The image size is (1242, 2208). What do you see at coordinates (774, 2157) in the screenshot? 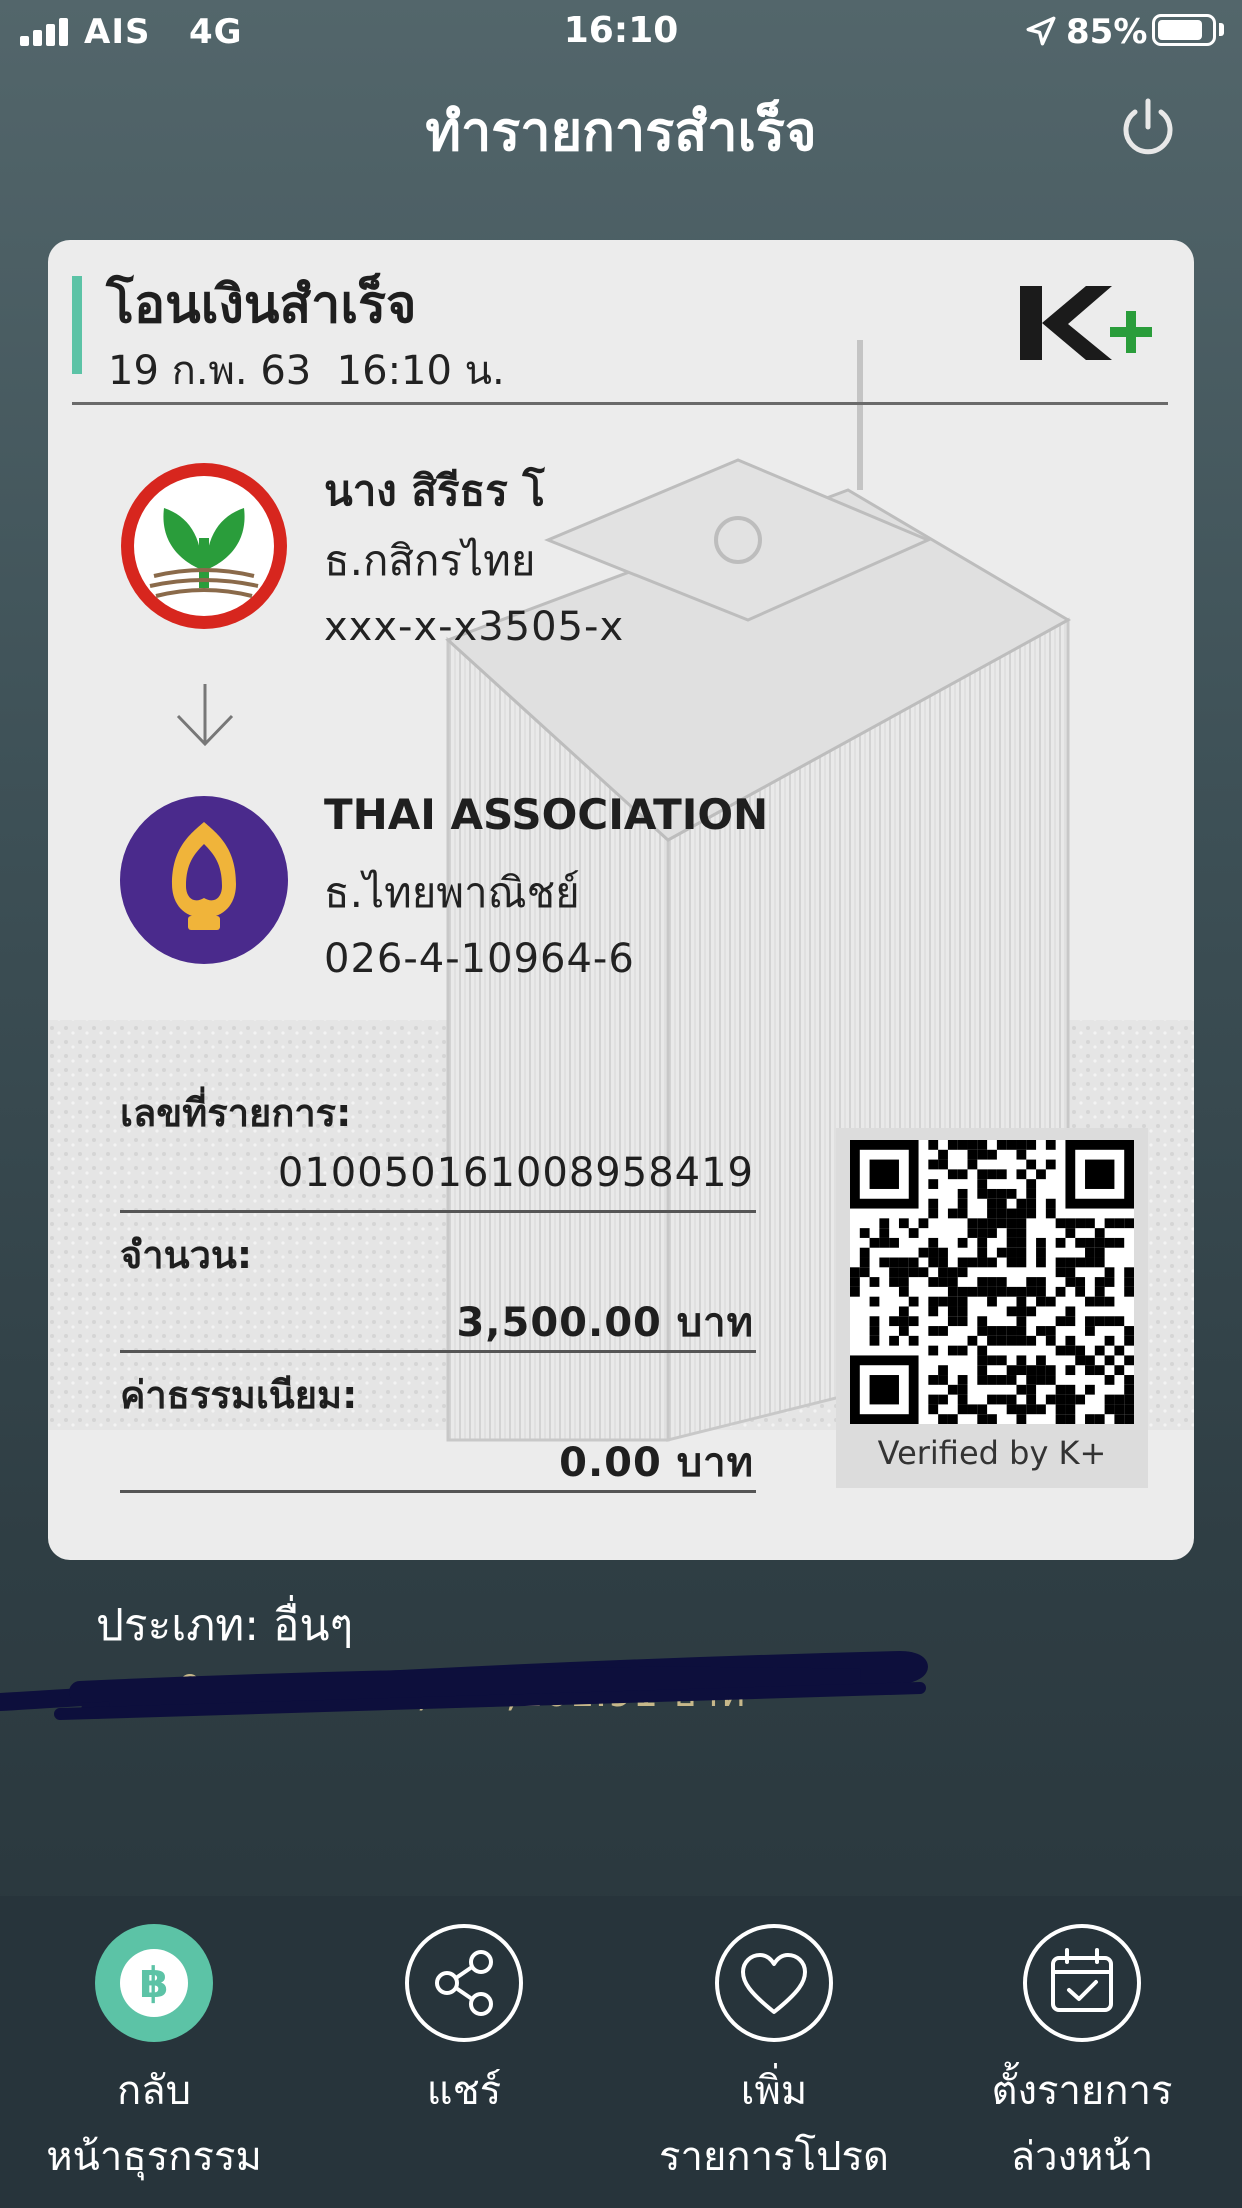
I see `nav-label: รายการโปรด` at bounding box center [774, 2157].